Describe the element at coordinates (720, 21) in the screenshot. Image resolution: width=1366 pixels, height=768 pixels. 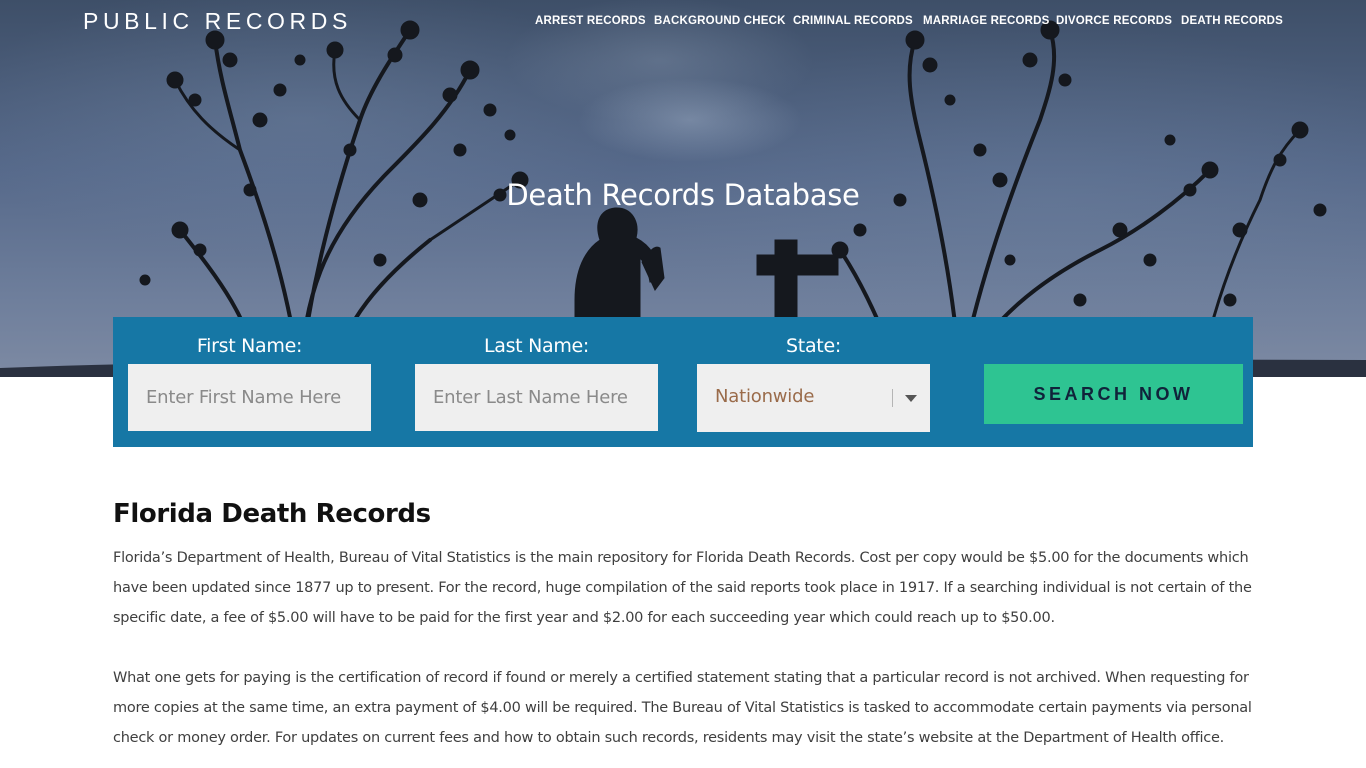
I see `nav-background-check: BACKGROUND CHECK` at that location.